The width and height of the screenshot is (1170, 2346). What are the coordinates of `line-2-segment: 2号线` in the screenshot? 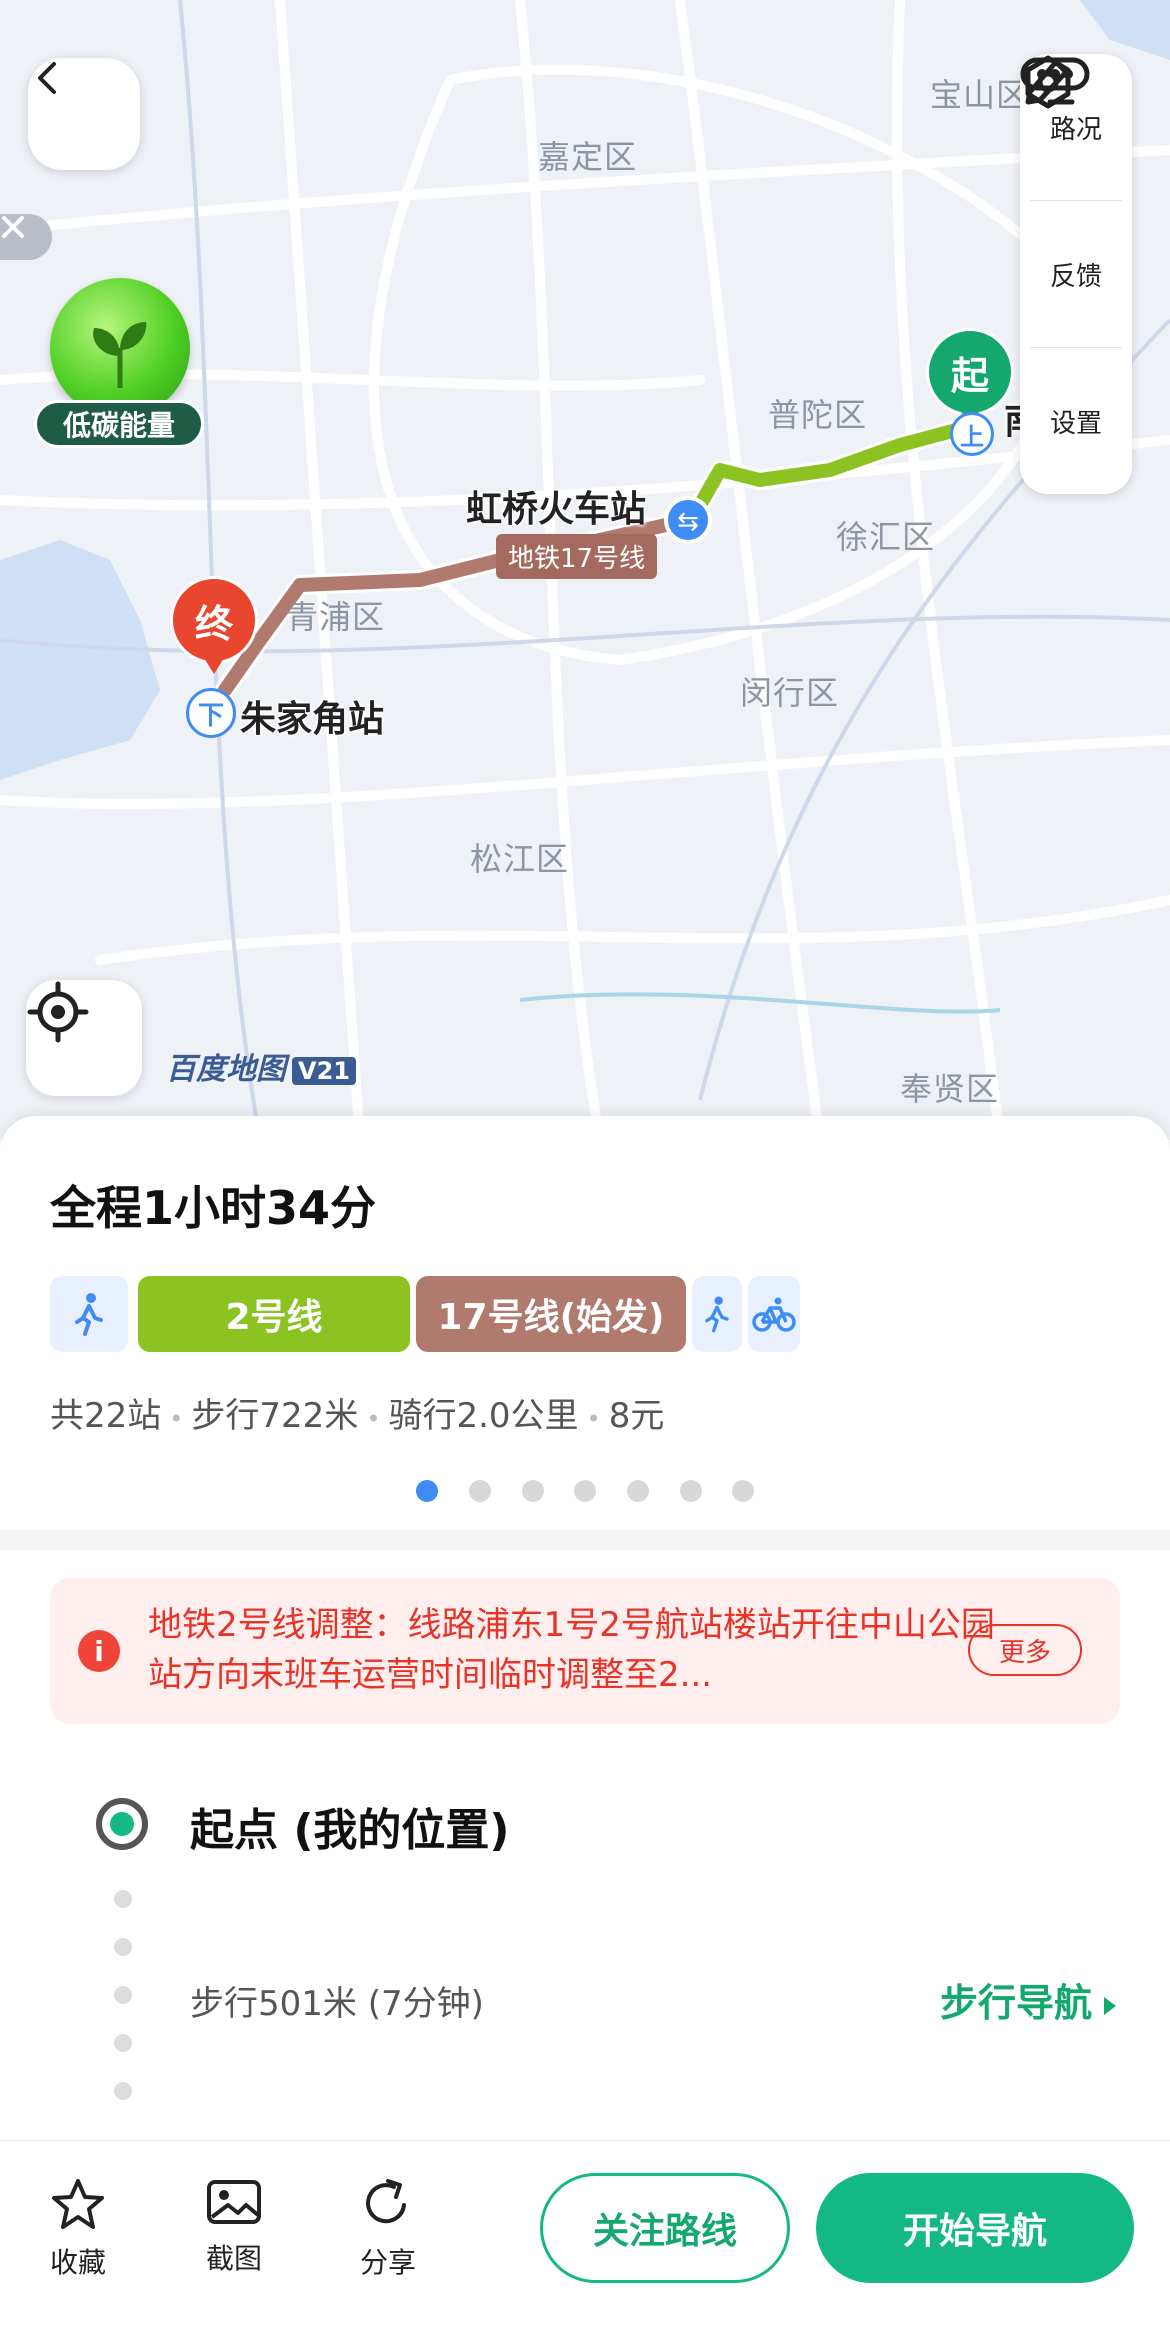 It's located at (274, 1314).